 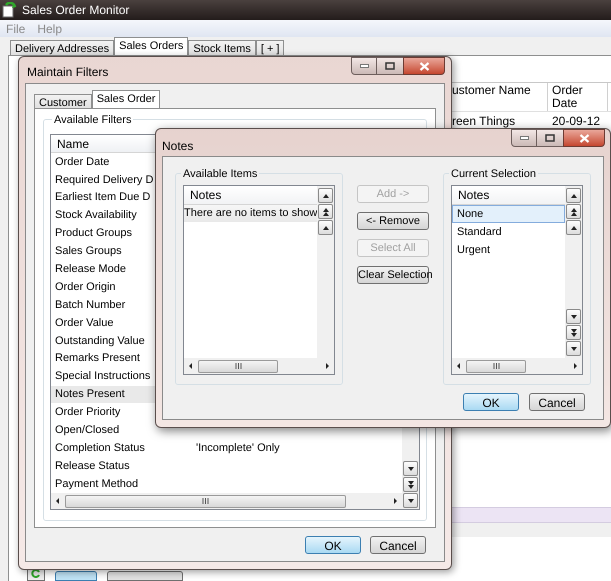 I want to click on tab: Sales Order, so click(x=126, y=99).